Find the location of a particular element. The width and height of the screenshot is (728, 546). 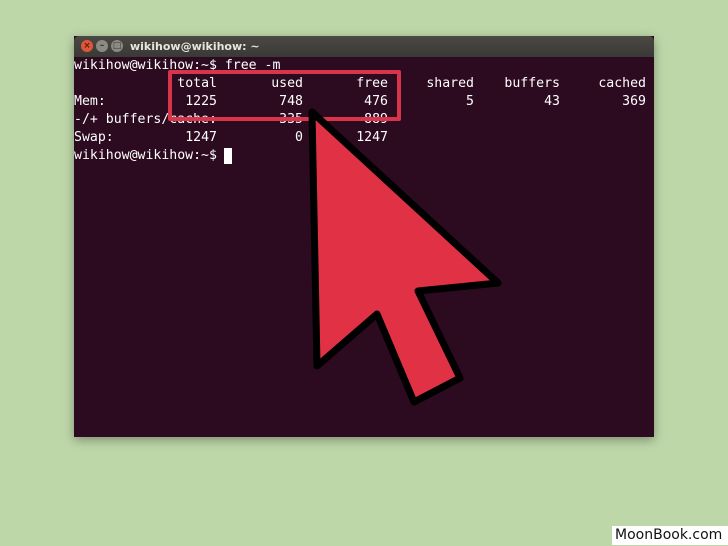

watermark-label: MoonBook.com is located at coordinates (670, 535).